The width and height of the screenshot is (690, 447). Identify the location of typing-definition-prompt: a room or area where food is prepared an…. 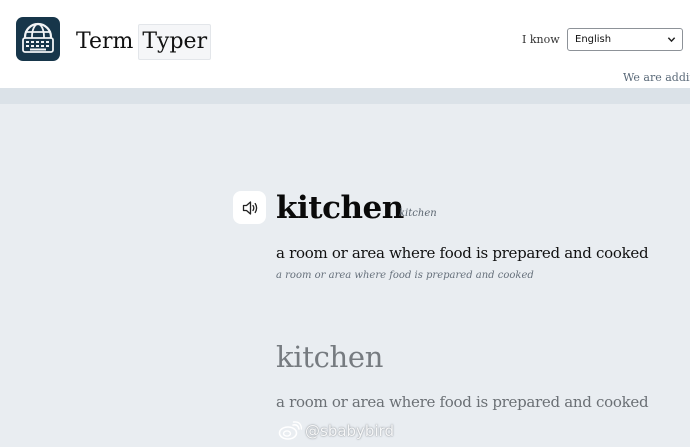
(462, 402).